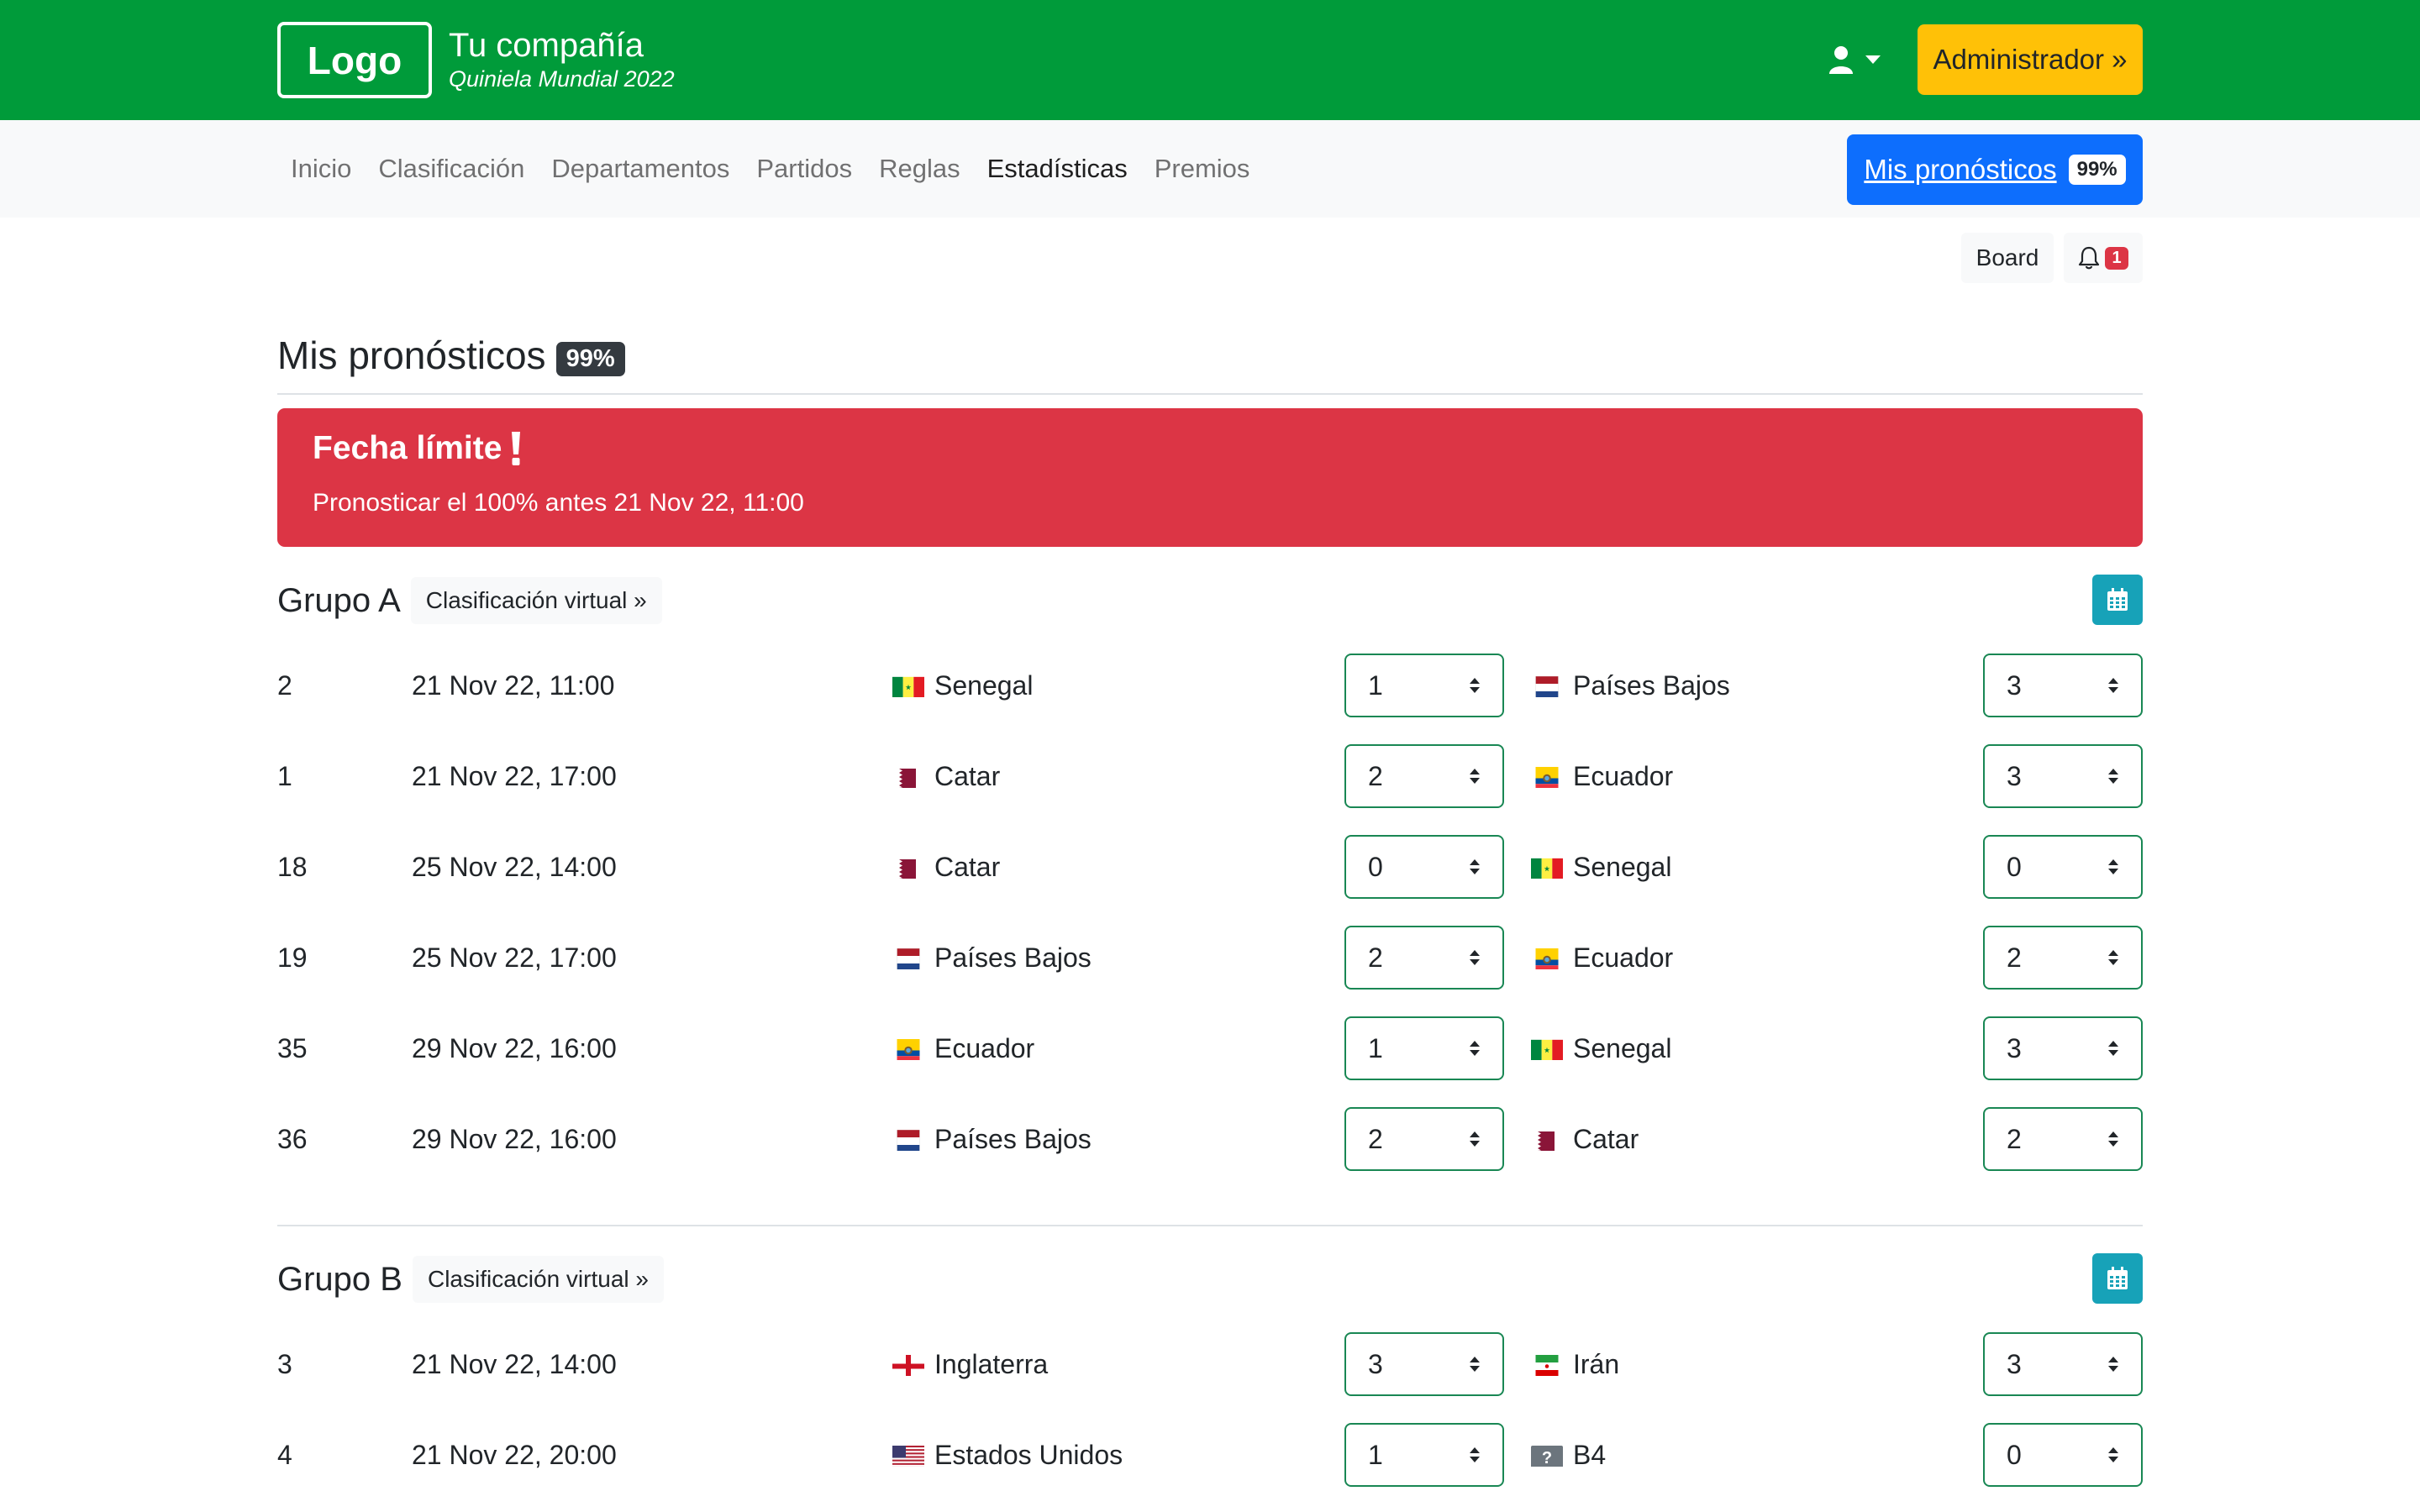 The width and height of the screenshot is (2420, 1512). Describe the element at coordinates (562, 79) in the screenshot. I see `company-subtitle: Quiniela Mundial 2022` at that location.